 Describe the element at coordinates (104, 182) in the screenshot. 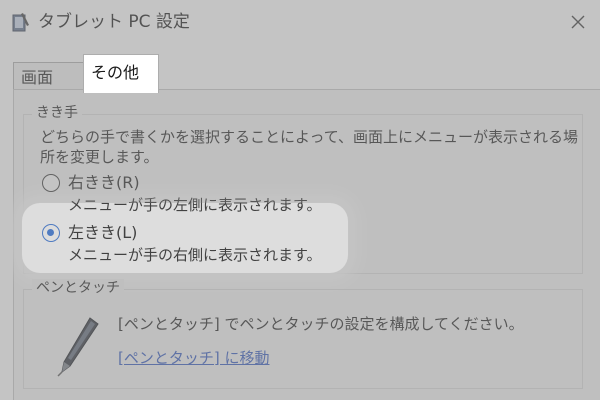

I see `radio-right-handed-label: 右きき(R)` at that location.